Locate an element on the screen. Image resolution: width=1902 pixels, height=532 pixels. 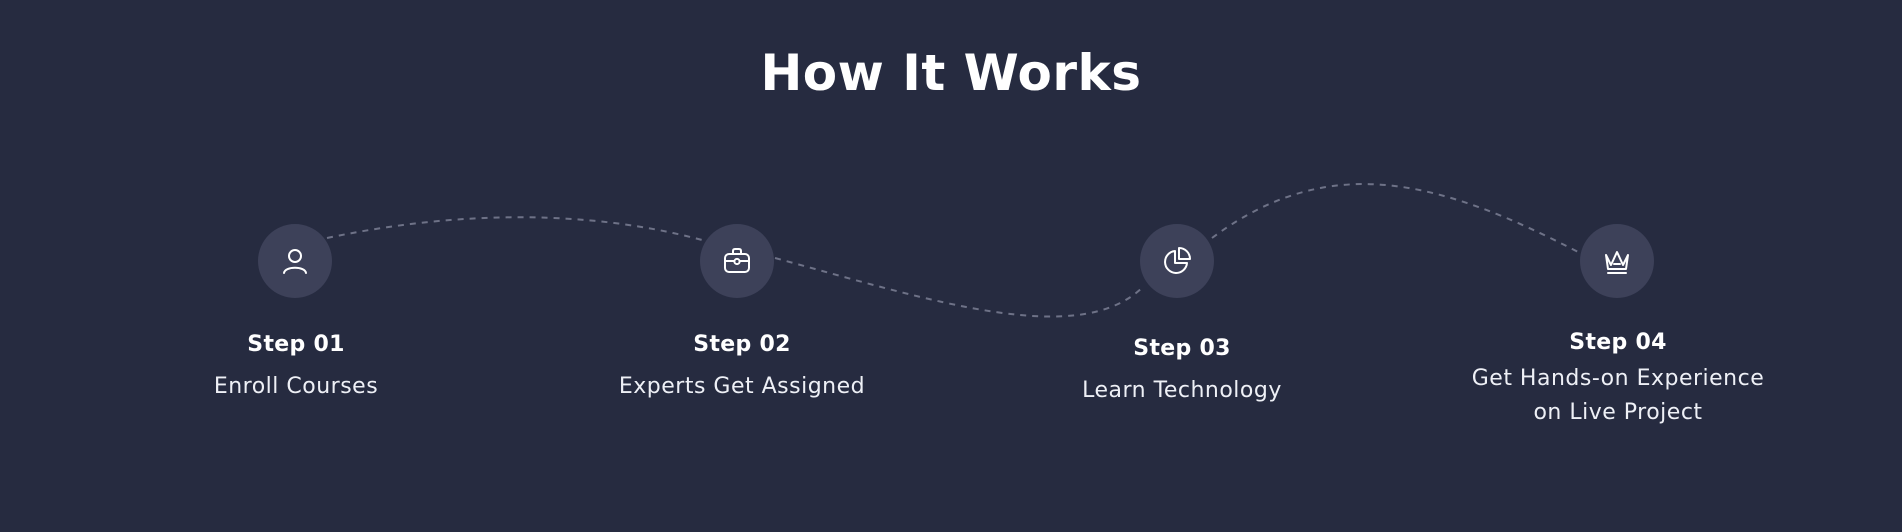
crown-icon is located at coordinates (1617, 262).